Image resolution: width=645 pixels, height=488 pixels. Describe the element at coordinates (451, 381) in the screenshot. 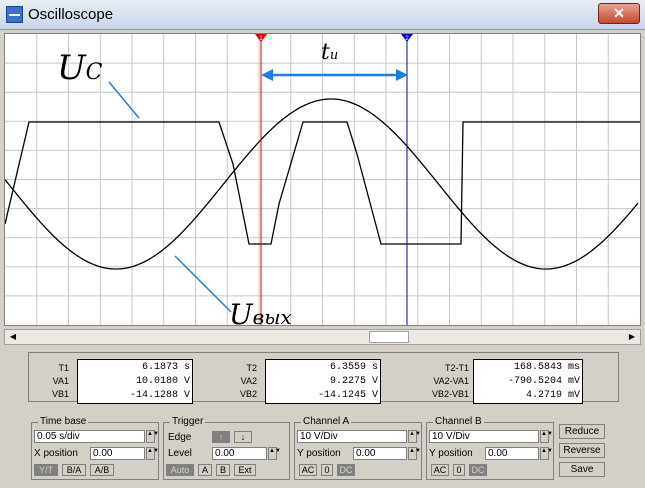

I see `dva-label: VA2-VA1` at that location.